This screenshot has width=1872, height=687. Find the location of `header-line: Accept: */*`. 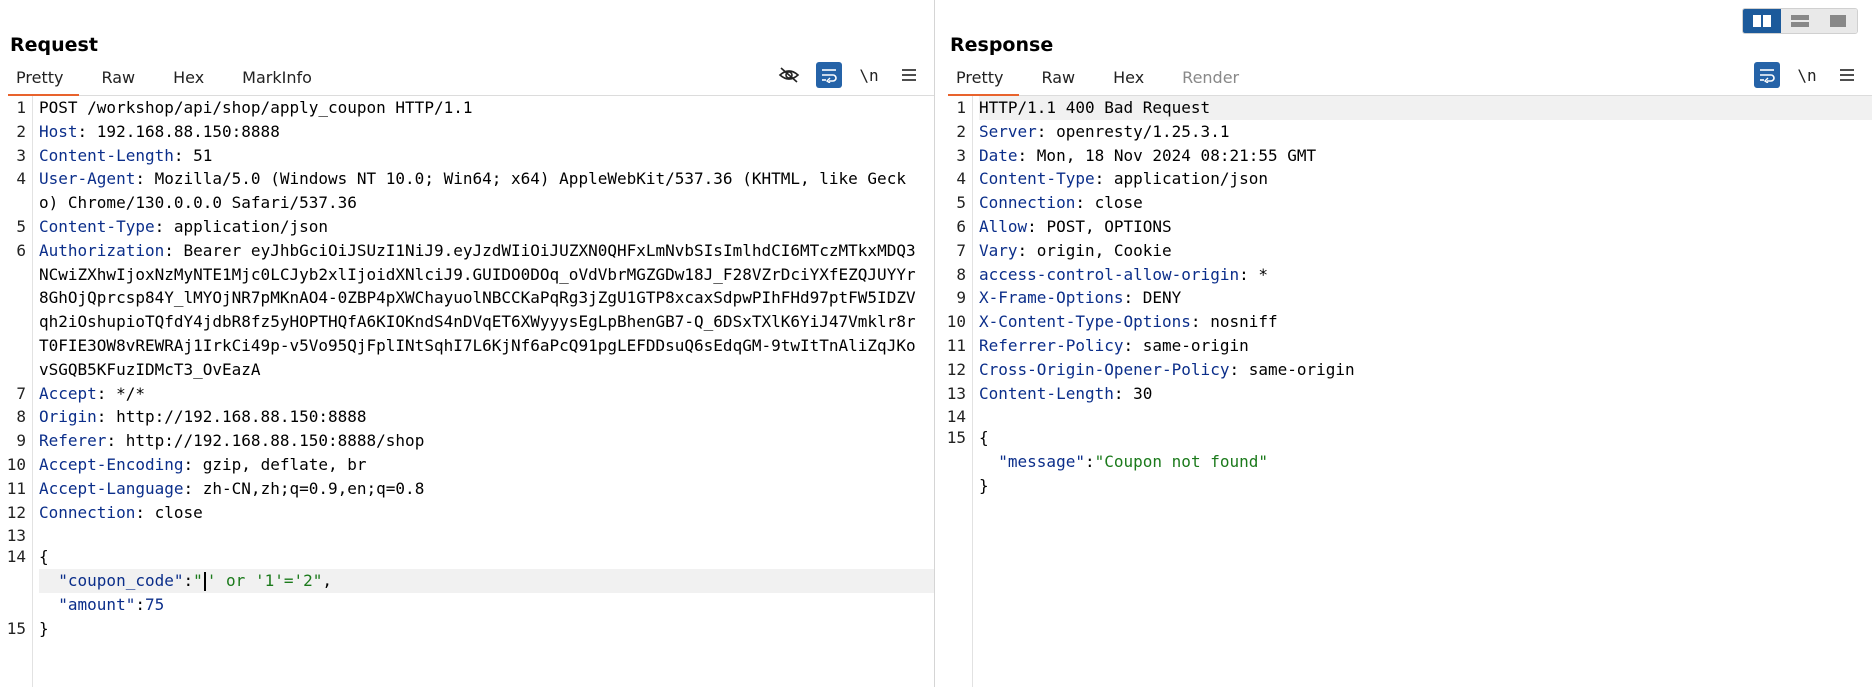

header-line: Accept: */* is located at coordinates (92, 393).